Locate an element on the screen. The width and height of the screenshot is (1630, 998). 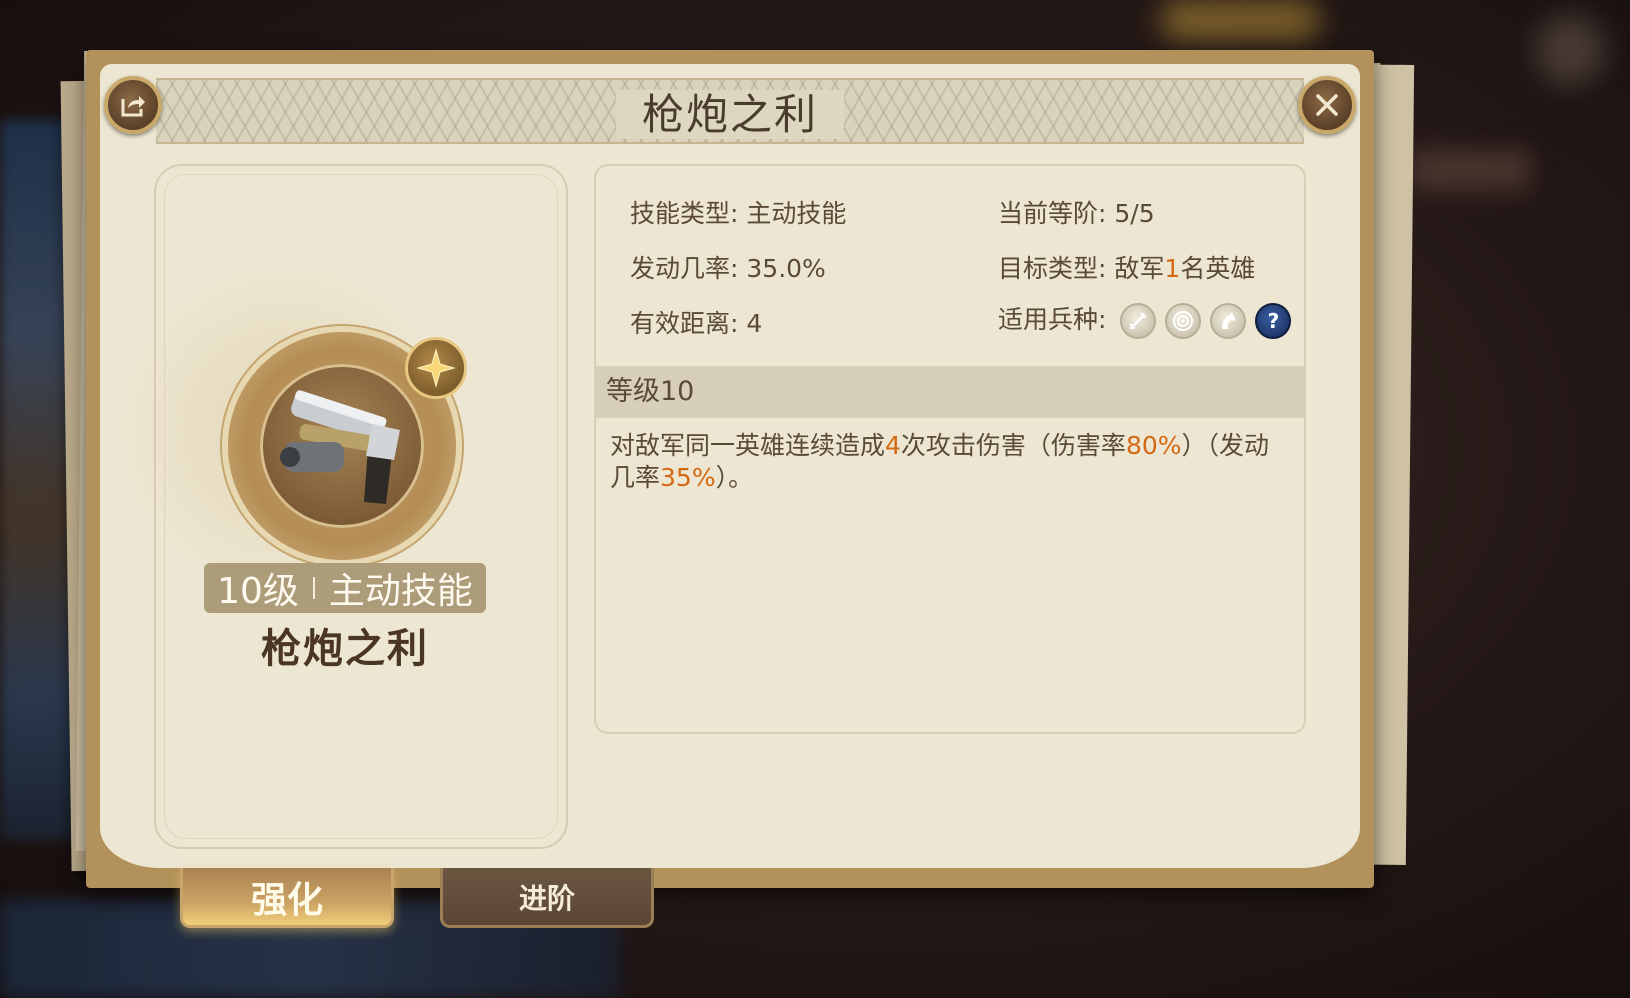
close-button is located at coordinates (1327, 105).